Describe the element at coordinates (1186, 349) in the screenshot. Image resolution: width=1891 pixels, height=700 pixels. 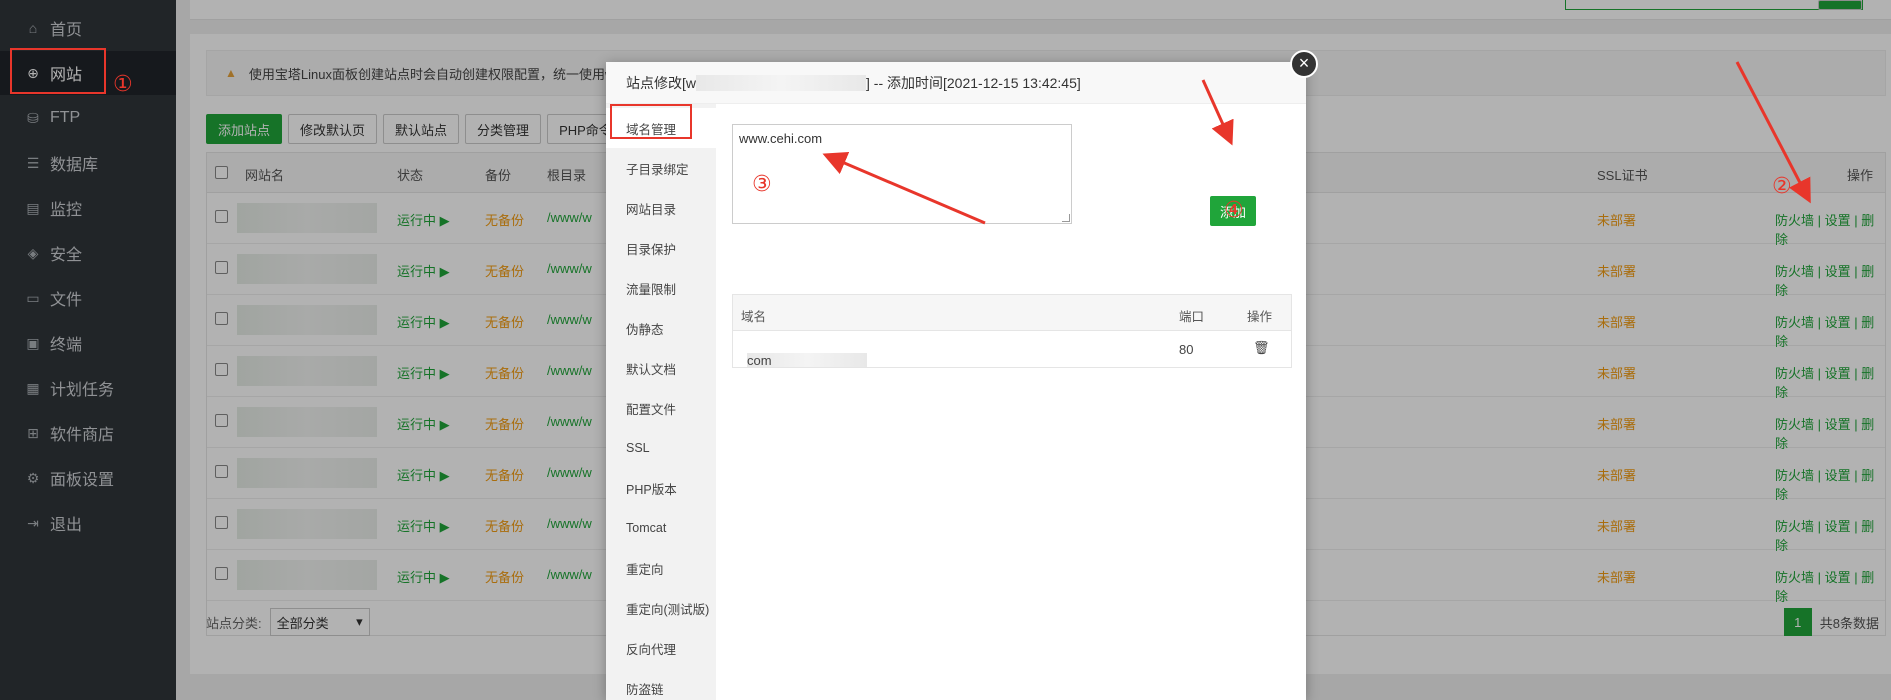
I see `port-value: 80` at that location.